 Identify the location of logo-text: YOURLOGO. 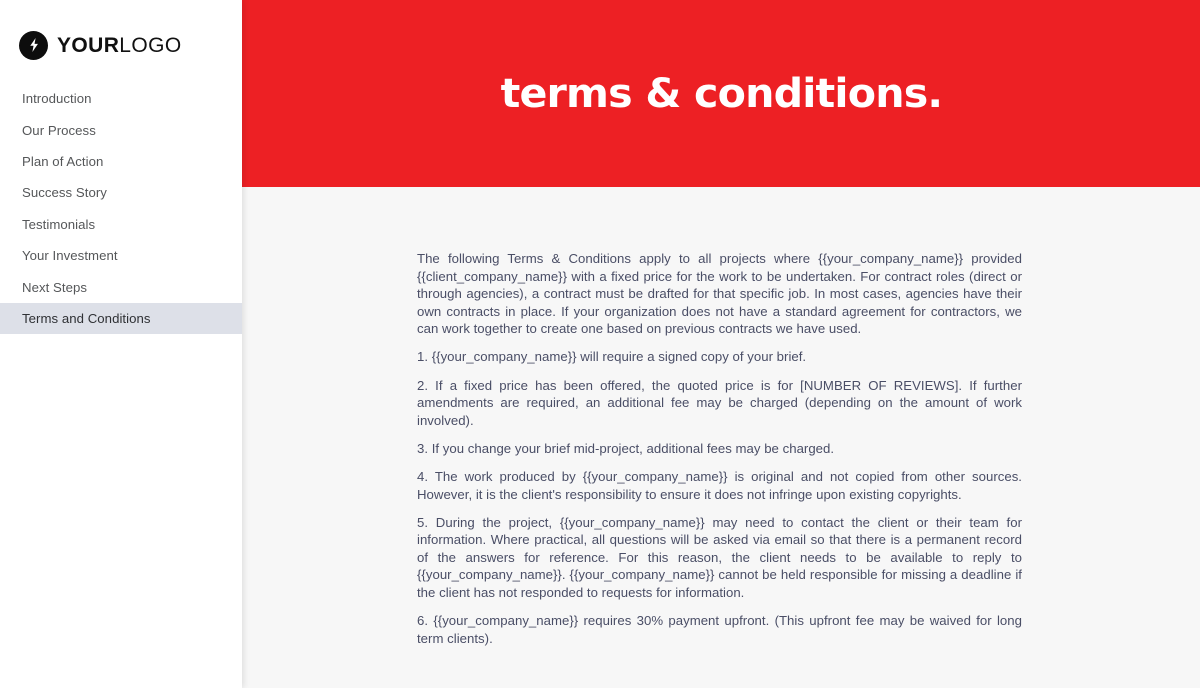
(119, 45).